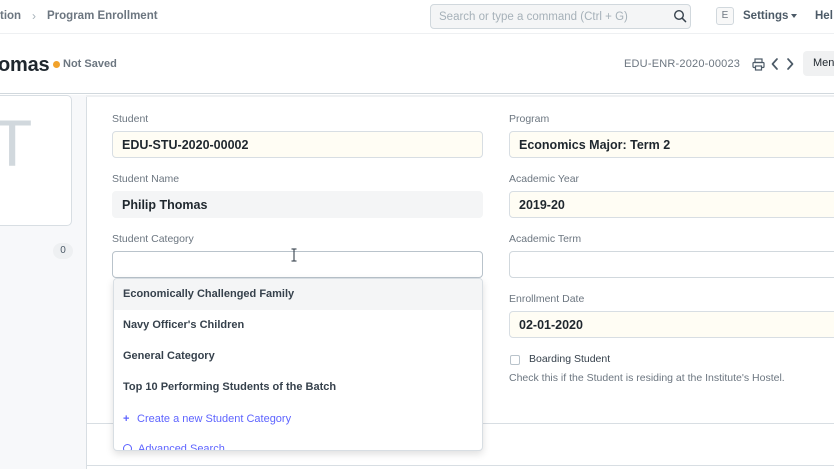 This screenshot has width=834, height=469. What do you see at coordinates (671, 204) in the screenshot?
I see `academic-year-field: 2019-20` at bounding box center [671, 204].